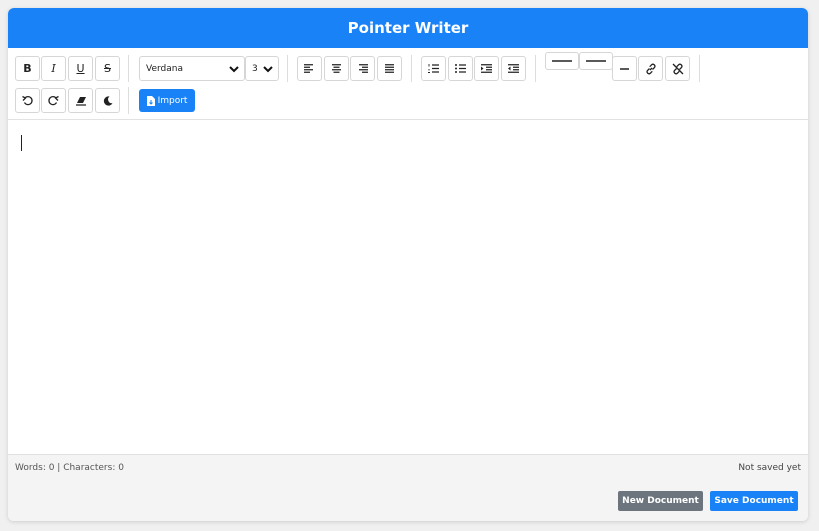 The width and height of the screenshot is (819, 531). I want to click on outdent-button, so click(513, 68).